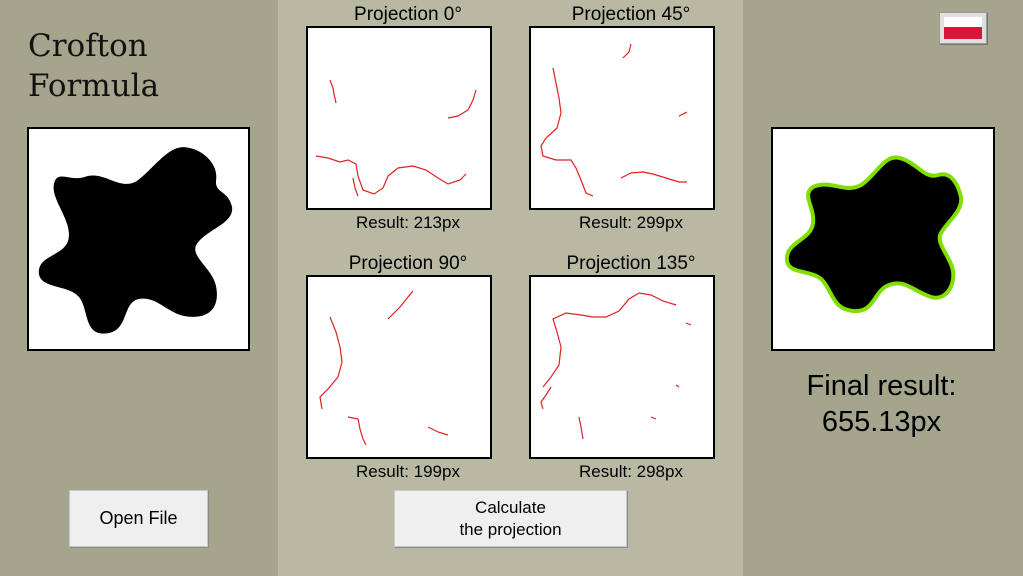  I want to click on result-image, so click(883, 239).